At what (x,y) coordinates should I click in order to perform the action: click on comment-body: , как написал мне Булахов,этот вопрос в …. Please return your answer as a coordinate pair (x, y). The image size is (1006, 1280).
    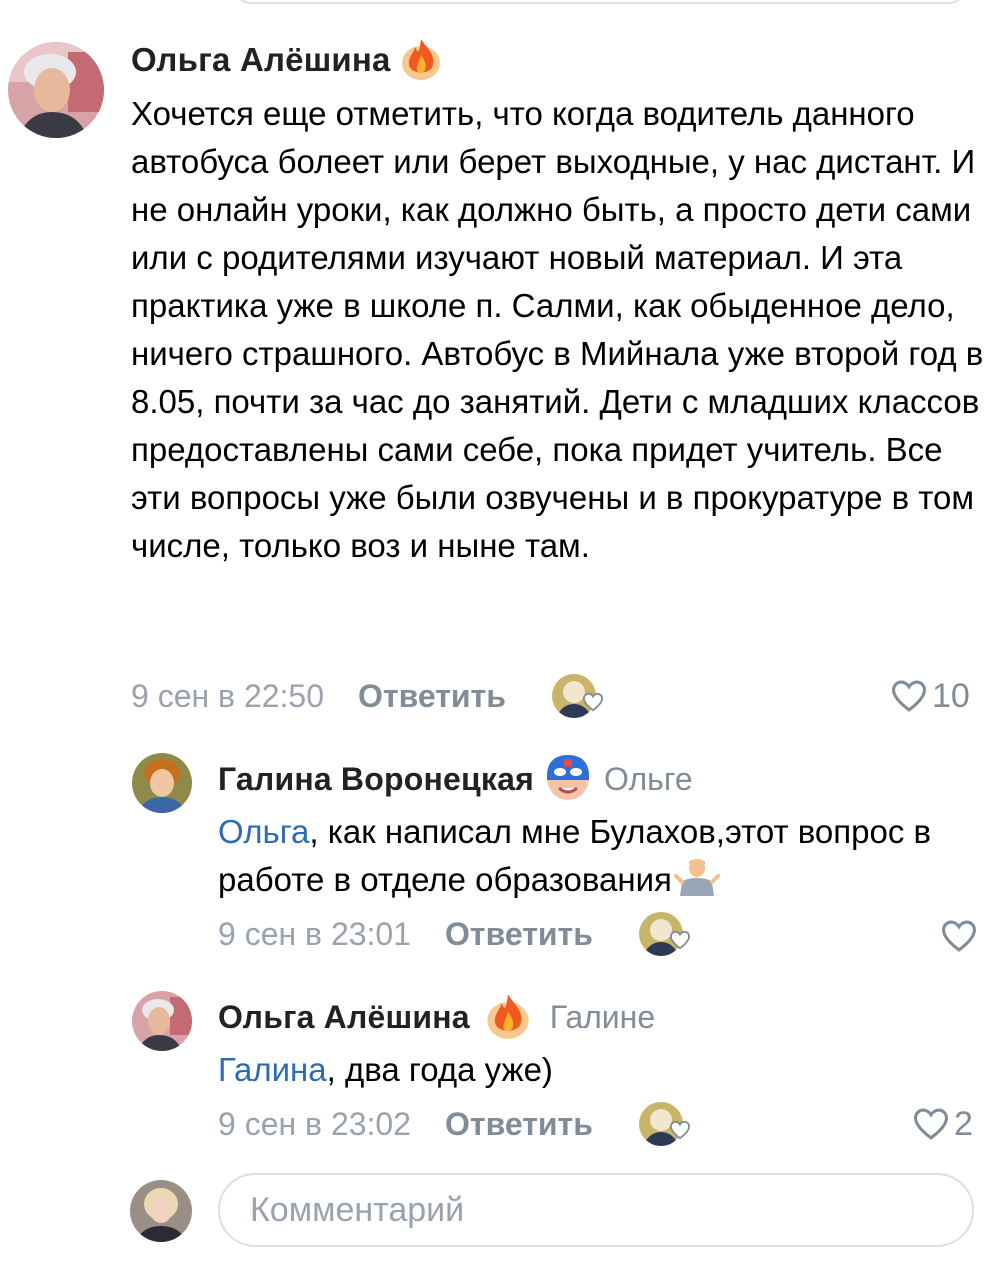
    Looking at the image, I should click on (575, 856).